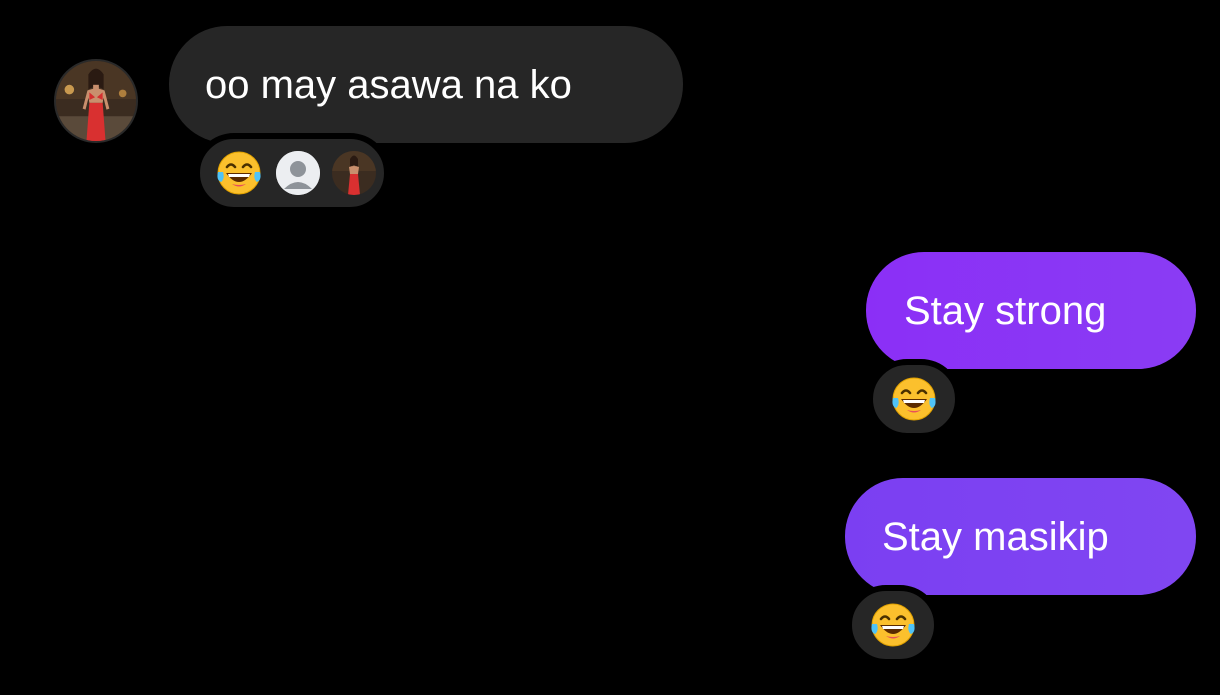  What do you see at coordinates (354, 173) in the screenshot?
I see `contact-avatar-mini` at bounding box center [354, 173].